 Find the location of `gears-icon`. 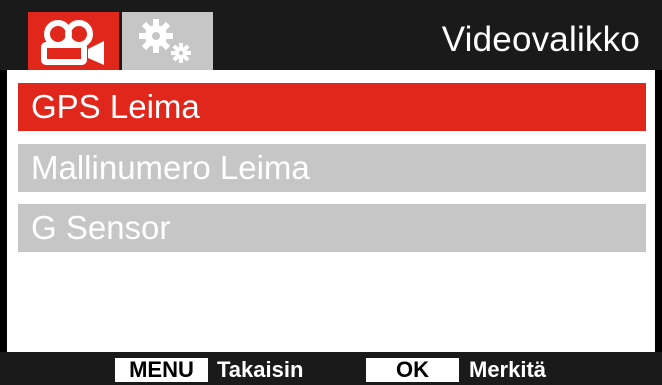

gears-icon is located at coordinates (165, 41).